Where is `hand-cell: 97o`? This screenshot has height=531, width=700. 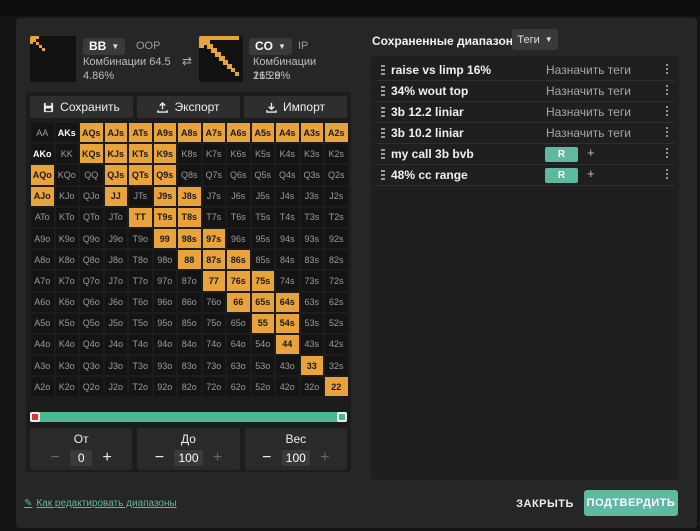 hand-cell: 97o is located at coordinates (164, 281).